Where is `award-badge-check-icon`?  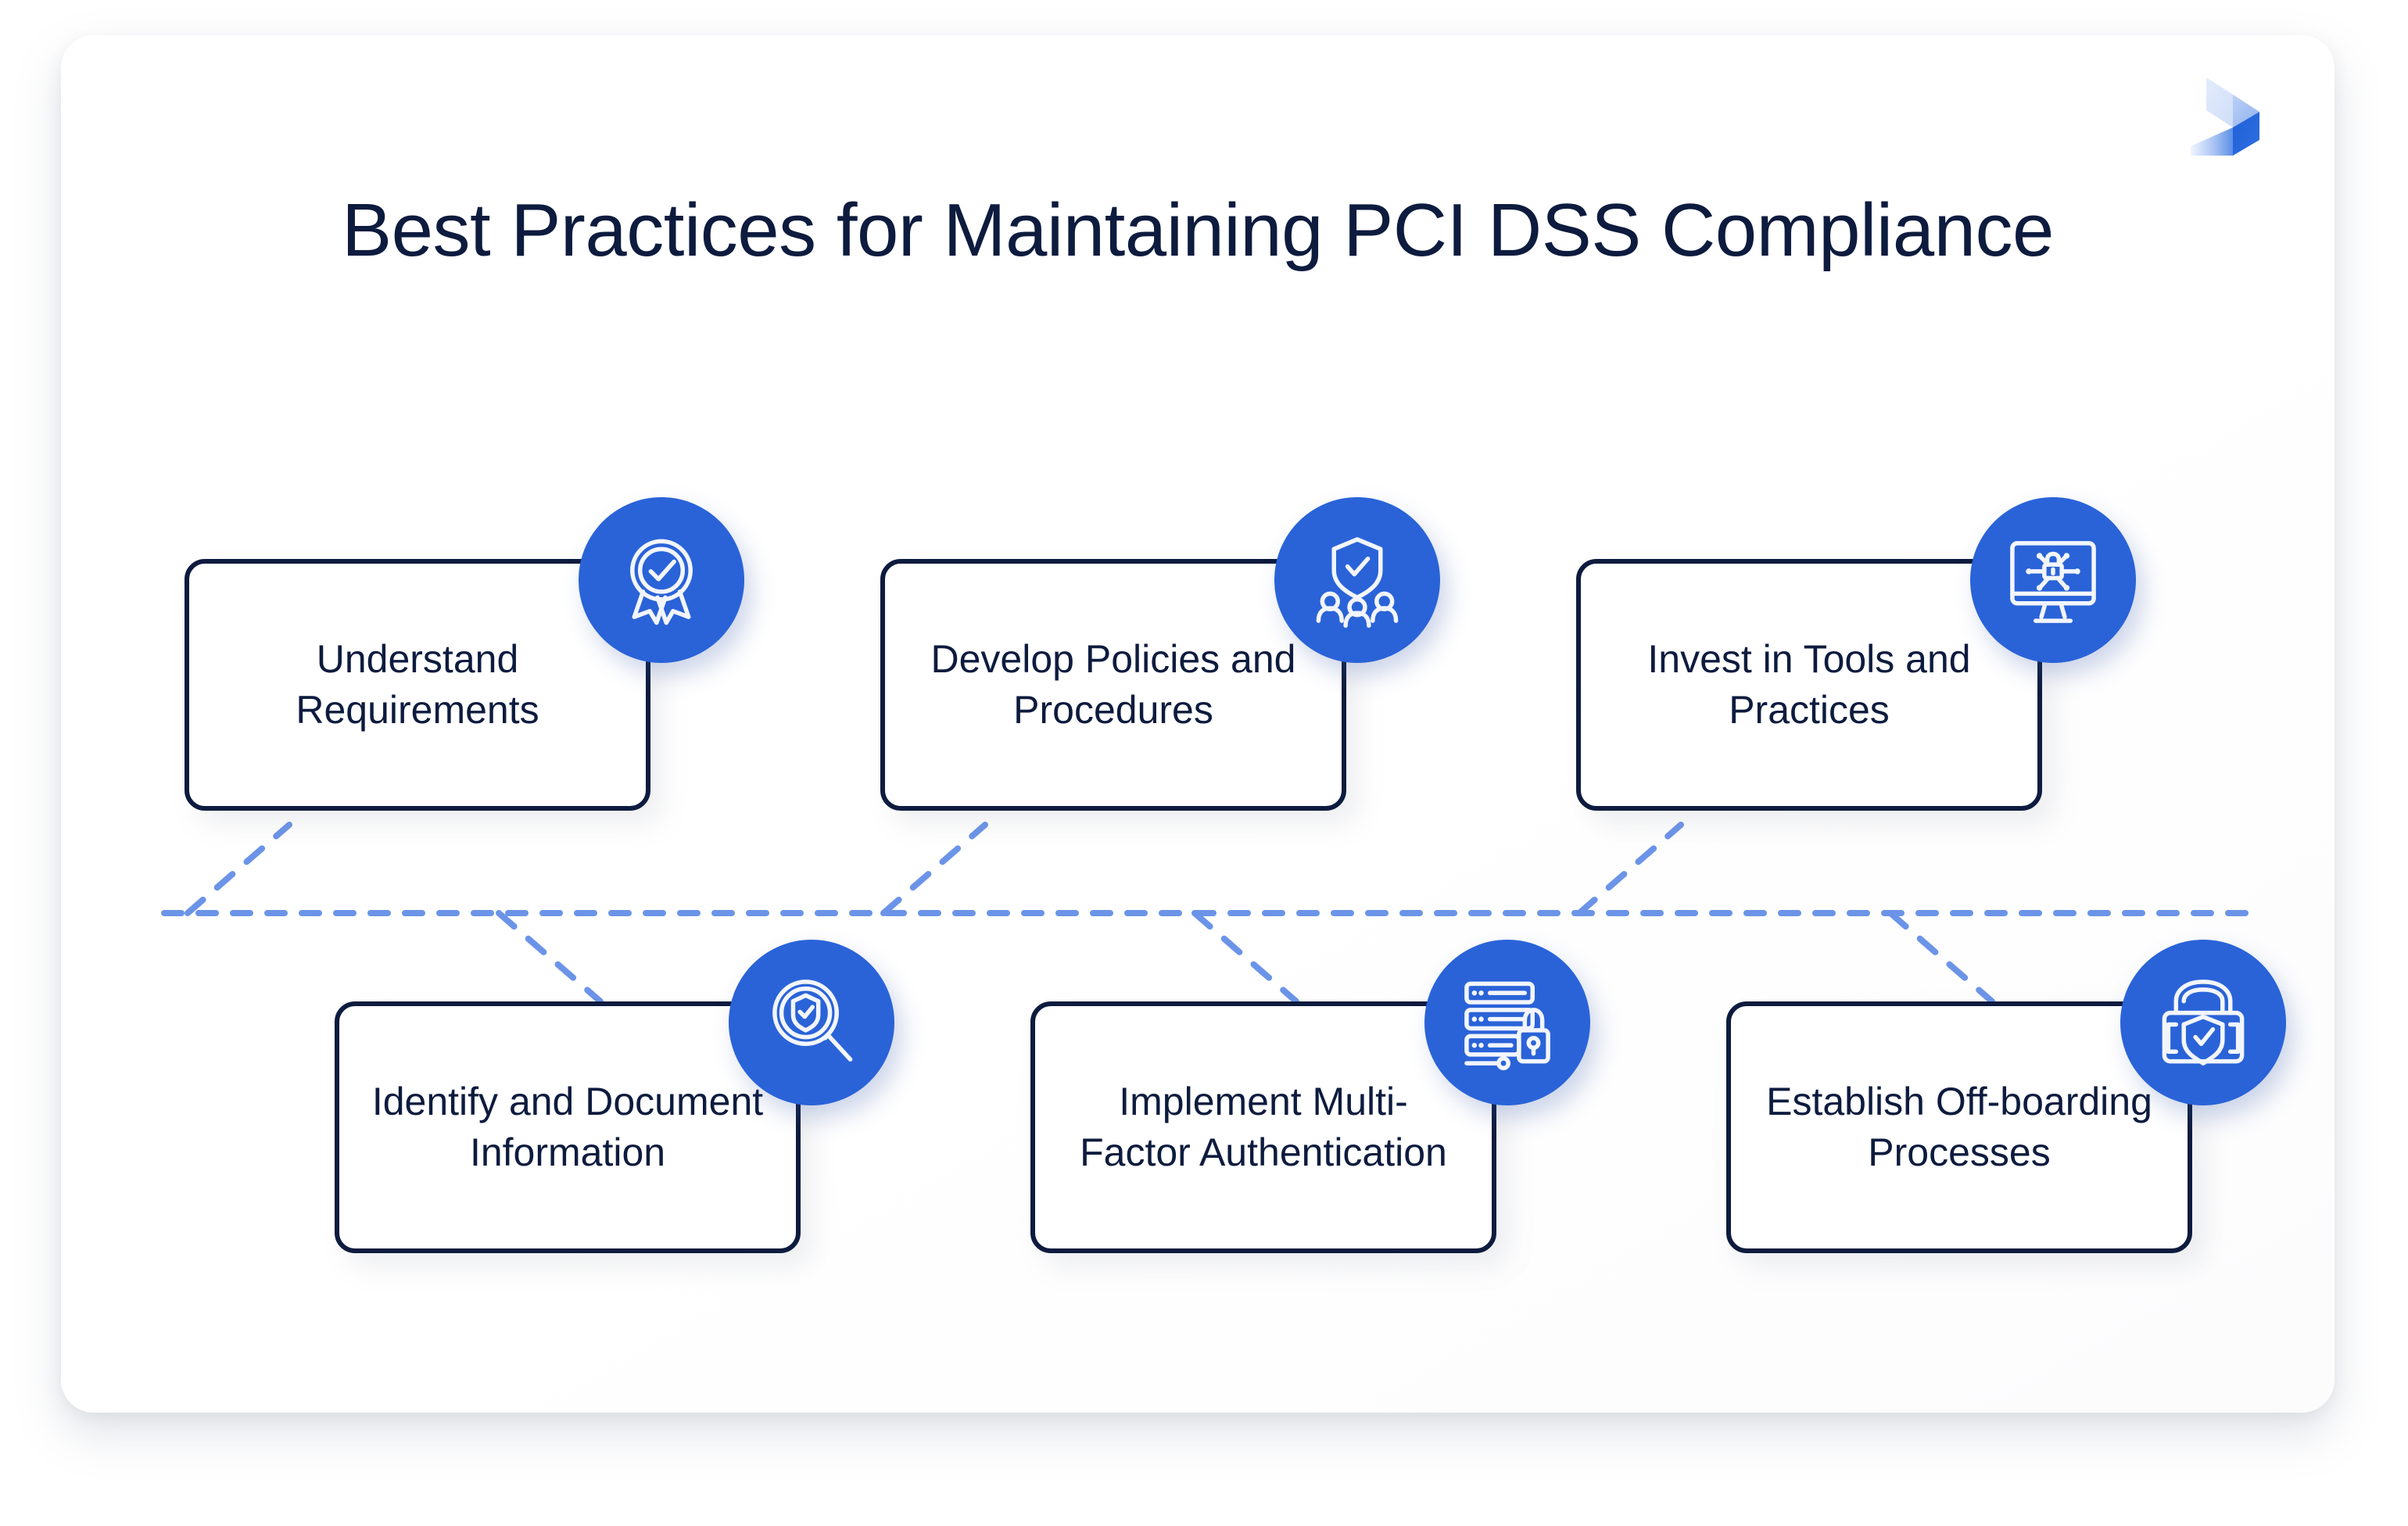
award-badge-check-icon is located at coordinates (662, 580).